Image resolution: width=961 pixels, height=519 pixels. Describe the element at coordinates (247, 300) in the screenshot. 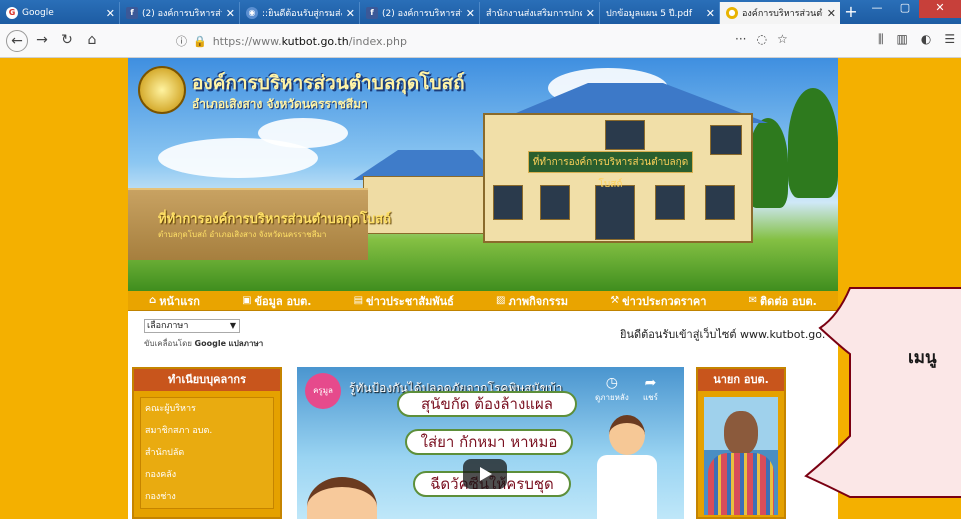

I see `info-icon: ▣` at that location.